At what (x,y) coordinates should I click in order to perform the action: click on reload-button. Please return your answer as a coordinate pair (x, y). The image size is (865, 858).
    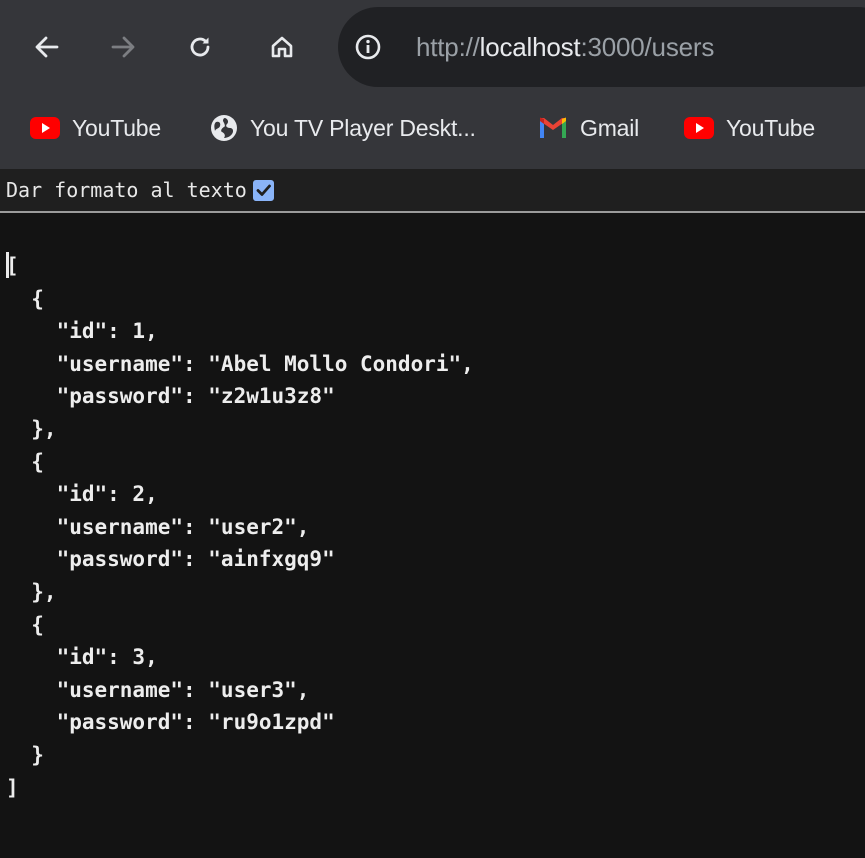
    Looking at the image, I should click on (200, 47).